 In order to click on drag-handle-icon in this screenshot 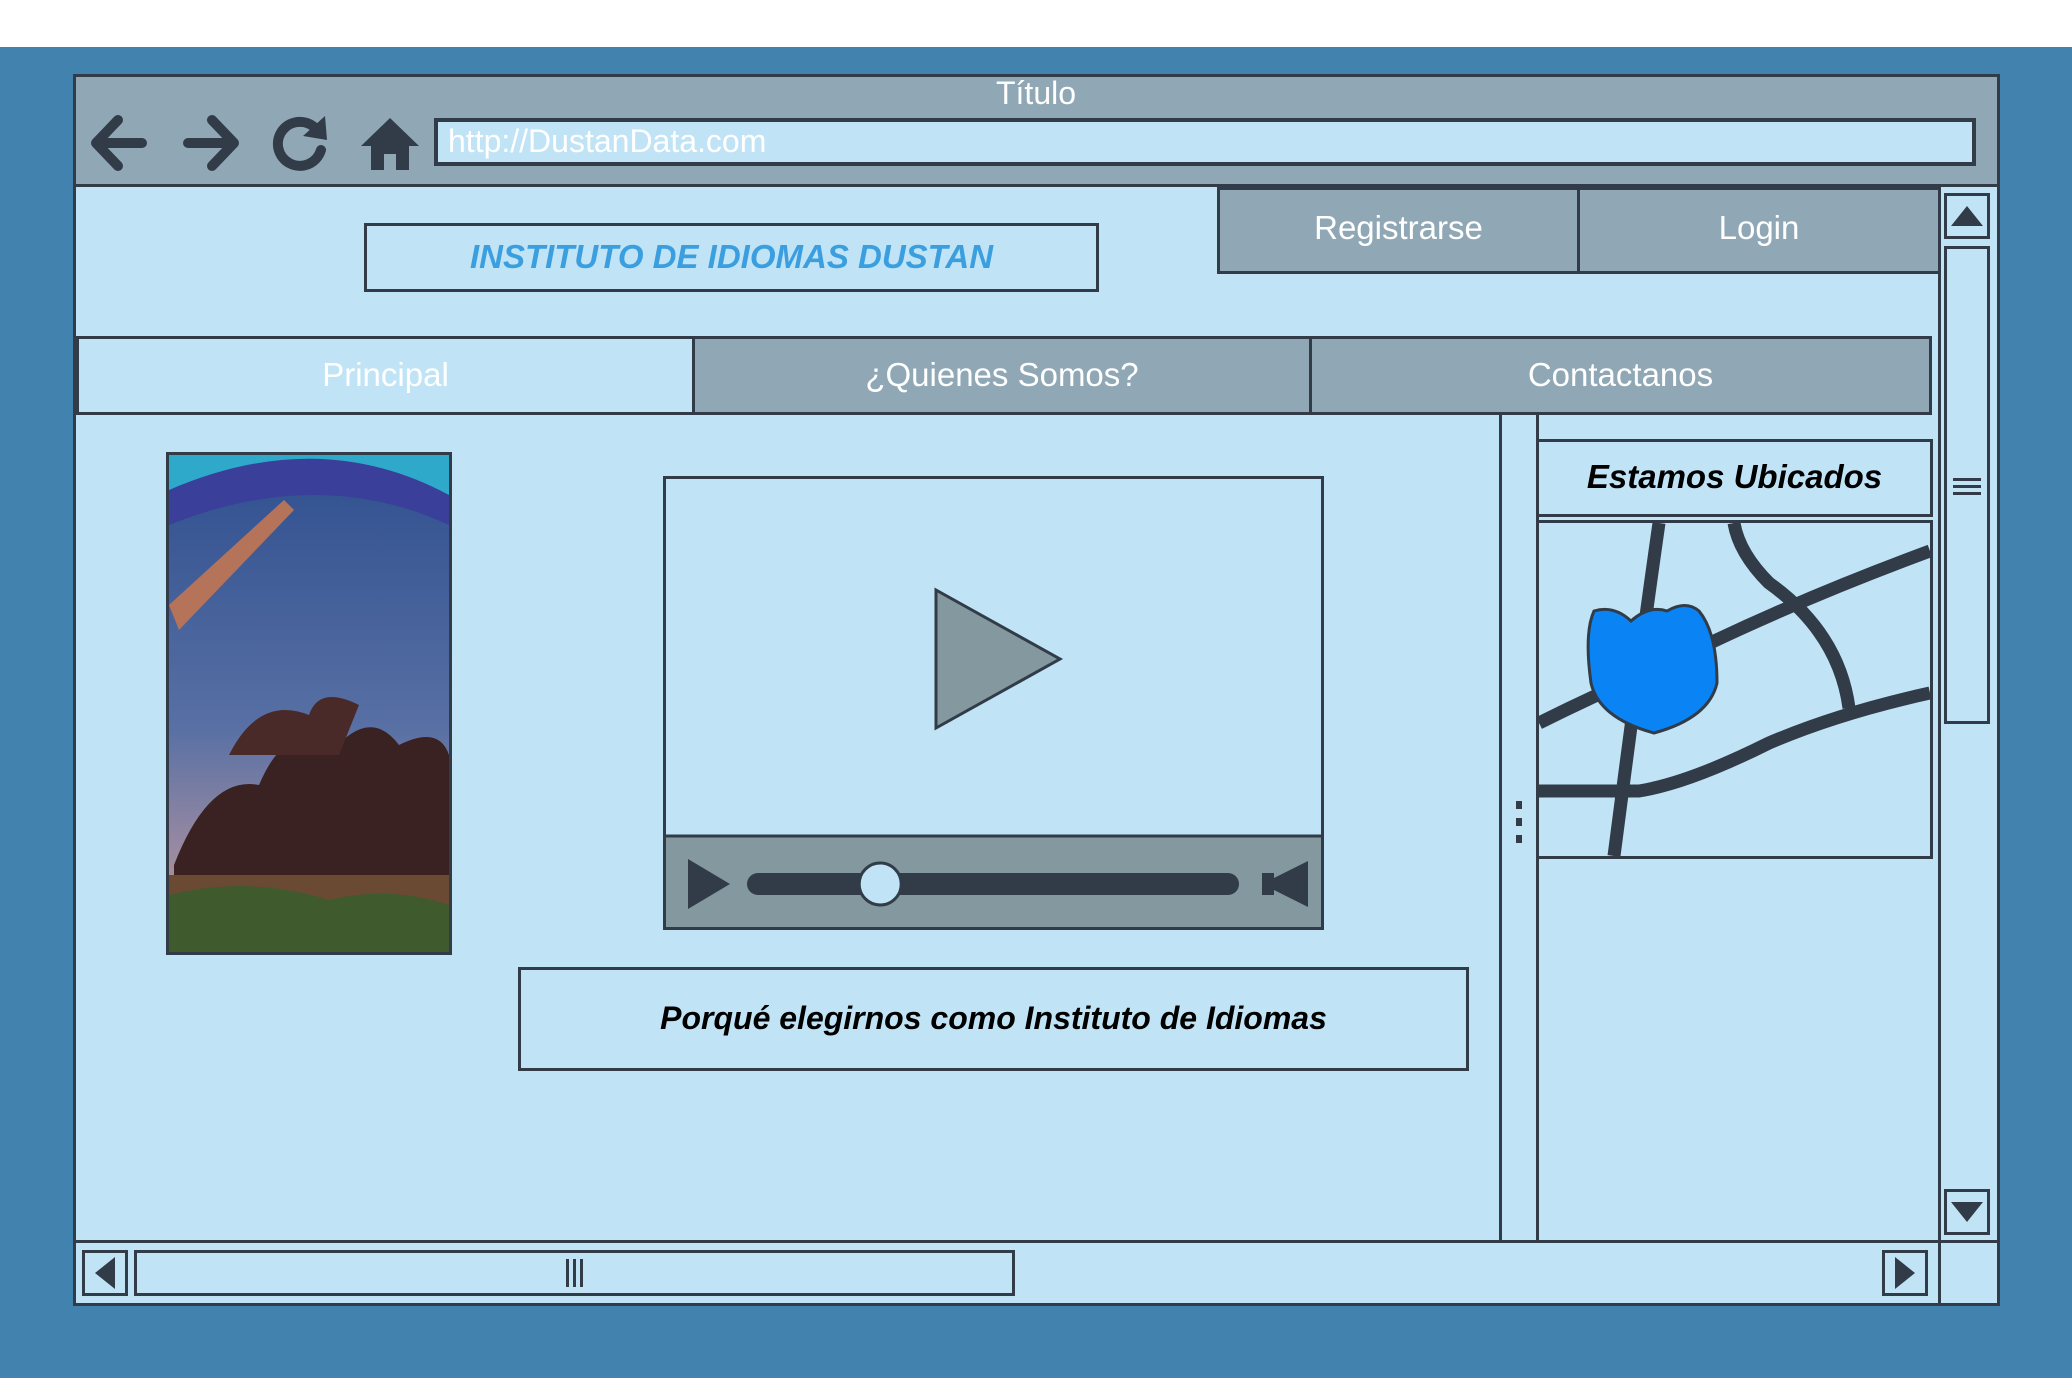, I will do `click(1519, 822)`.